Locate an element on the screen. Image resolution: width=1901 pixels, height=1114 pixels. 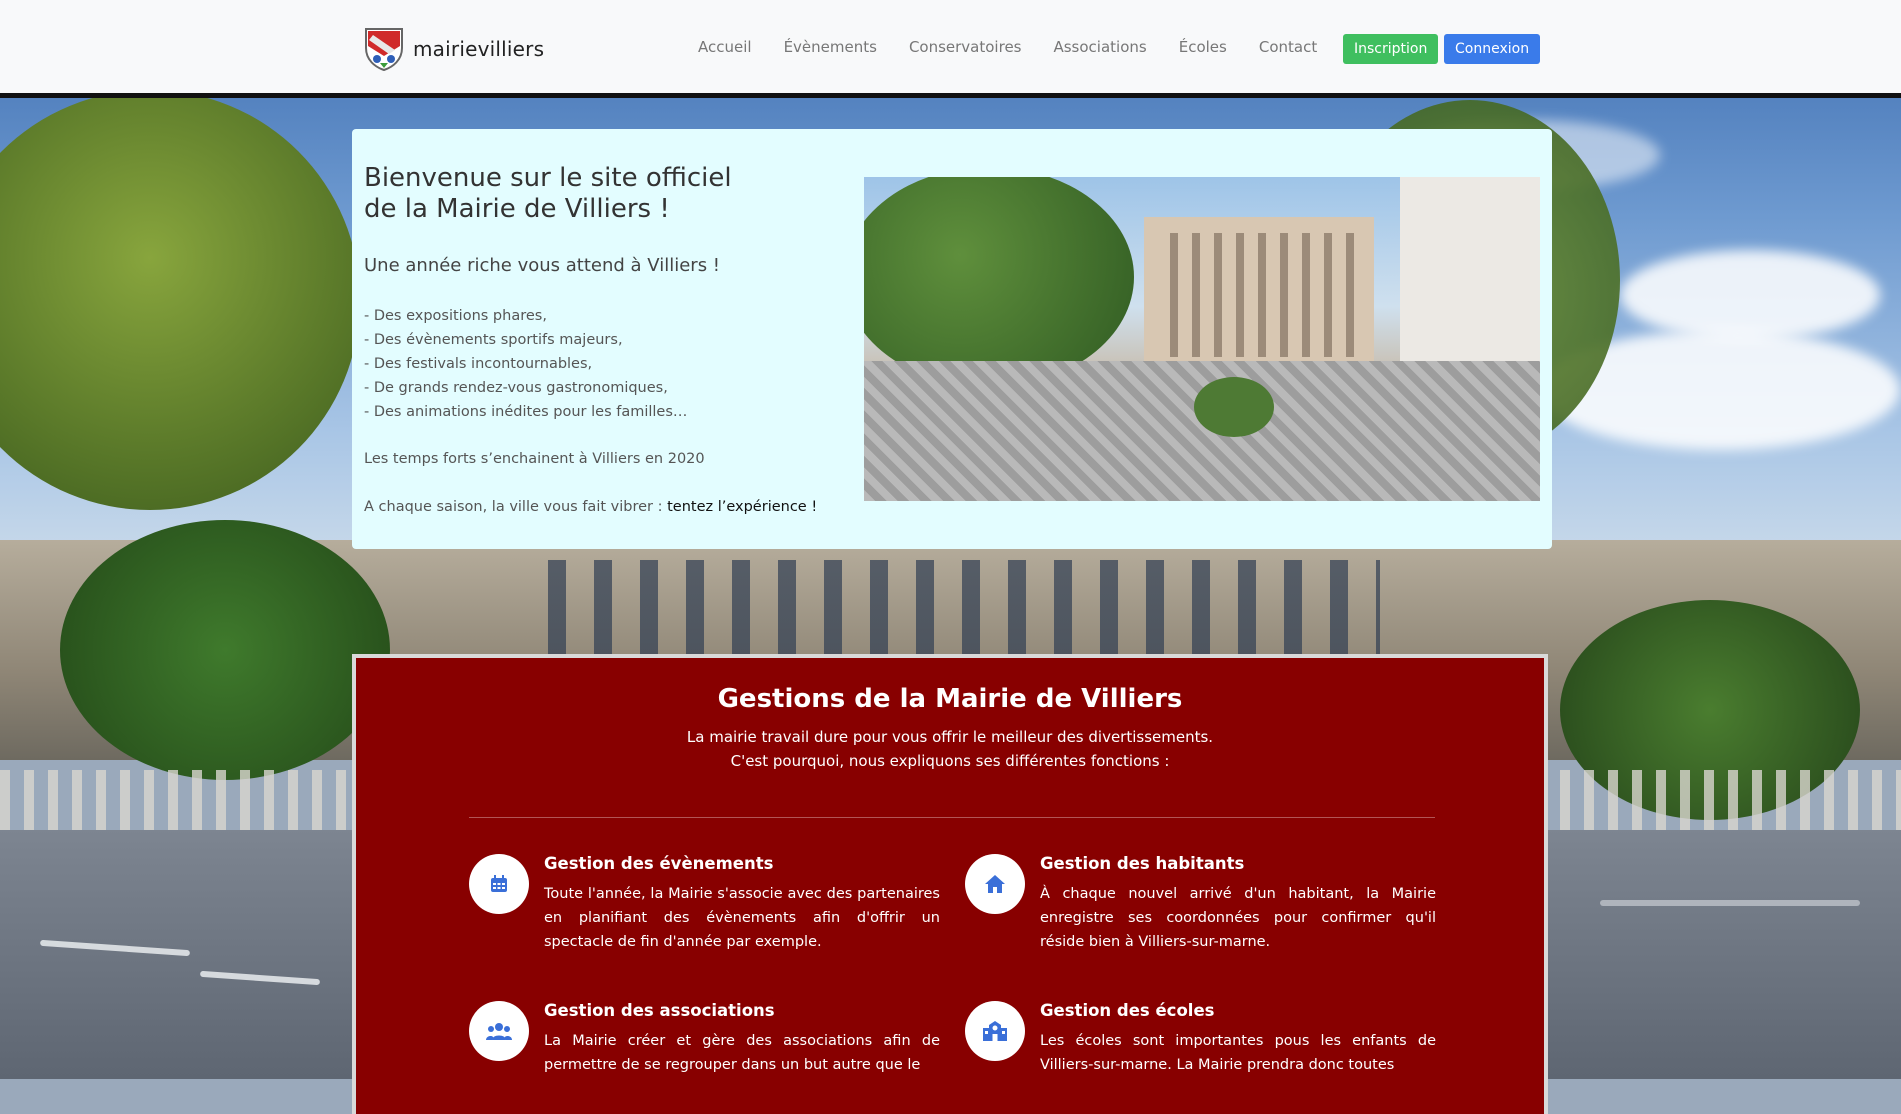
list-item: - Des festivals incontournables, is located at coordinates (478, 364).